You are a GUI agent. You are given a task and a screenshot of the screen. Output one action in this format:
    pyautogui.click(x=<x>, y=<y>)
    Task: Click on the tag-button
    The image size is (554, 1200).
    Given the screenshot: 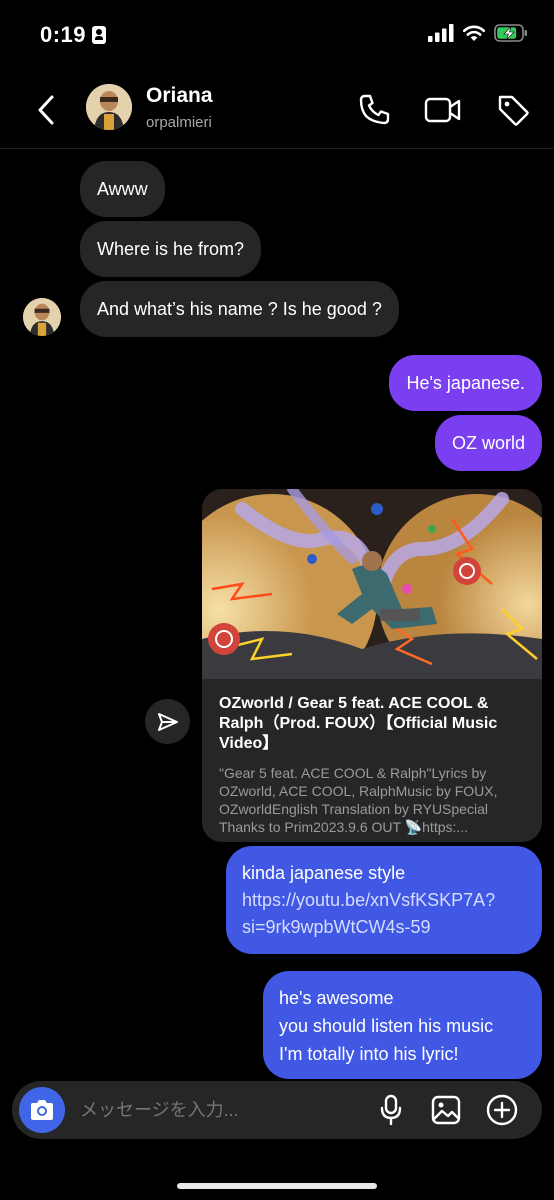 What is the action you would take?
    pyautogui.click(x=513, y=110)
    